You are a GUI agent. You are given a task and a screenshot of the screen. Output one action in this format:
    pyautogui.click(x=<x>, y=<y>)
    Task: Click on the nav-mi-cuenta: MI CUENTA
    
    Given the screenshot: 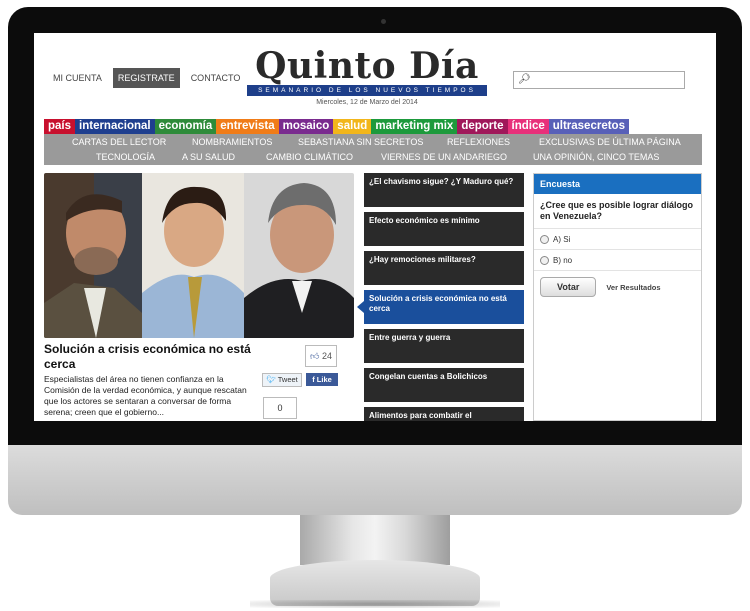 What is the action you would take?
    pyautogui.click(x=77, y=78)
    